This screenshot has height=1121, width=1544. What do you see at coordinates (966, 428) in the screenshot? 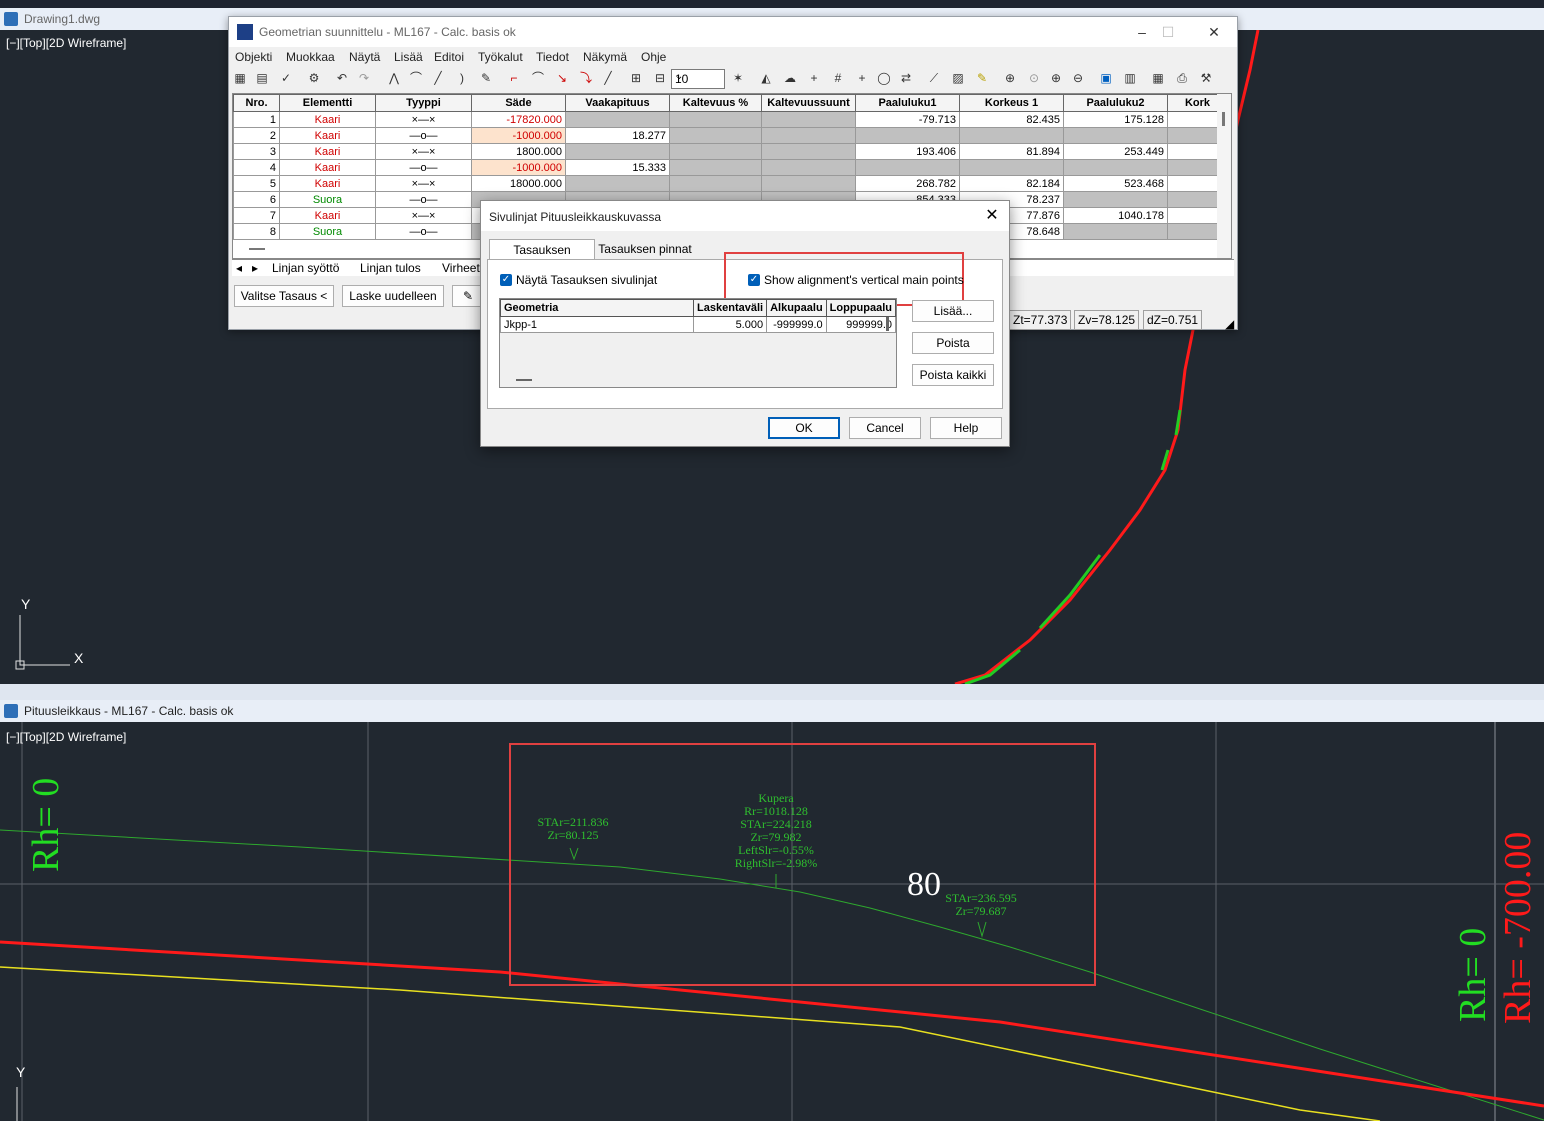
I see `help-button: Help` at bounding box center [966, 428].